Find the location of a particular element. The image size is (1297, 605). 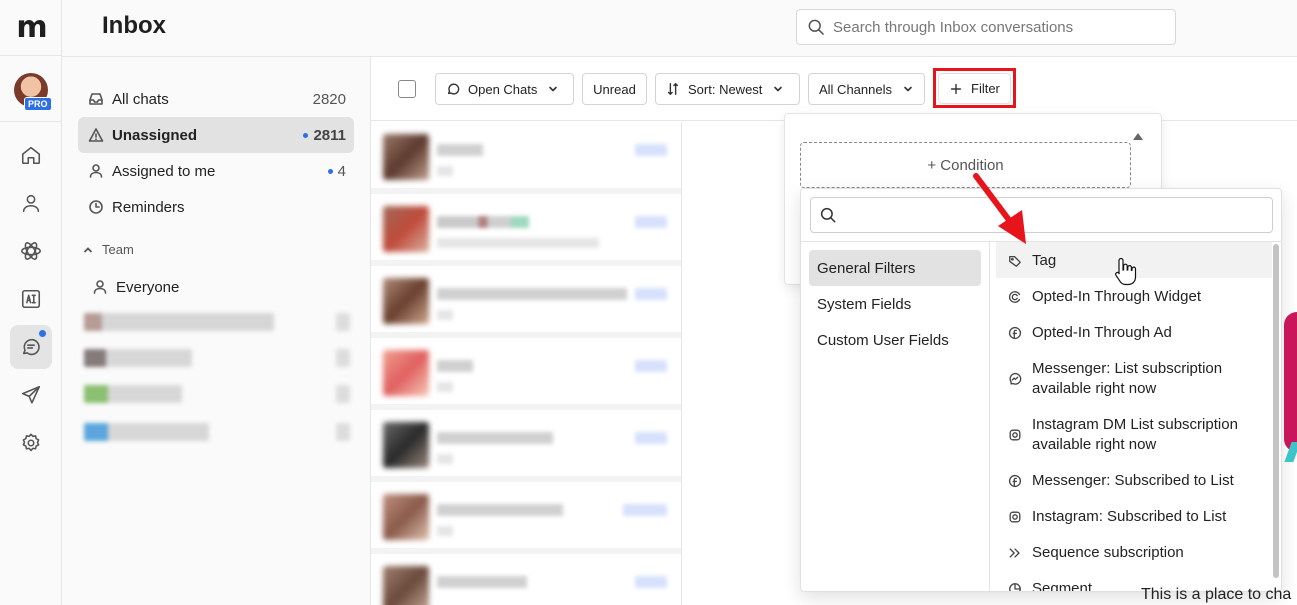

tag-icon is located at coordinates (1015, 261).